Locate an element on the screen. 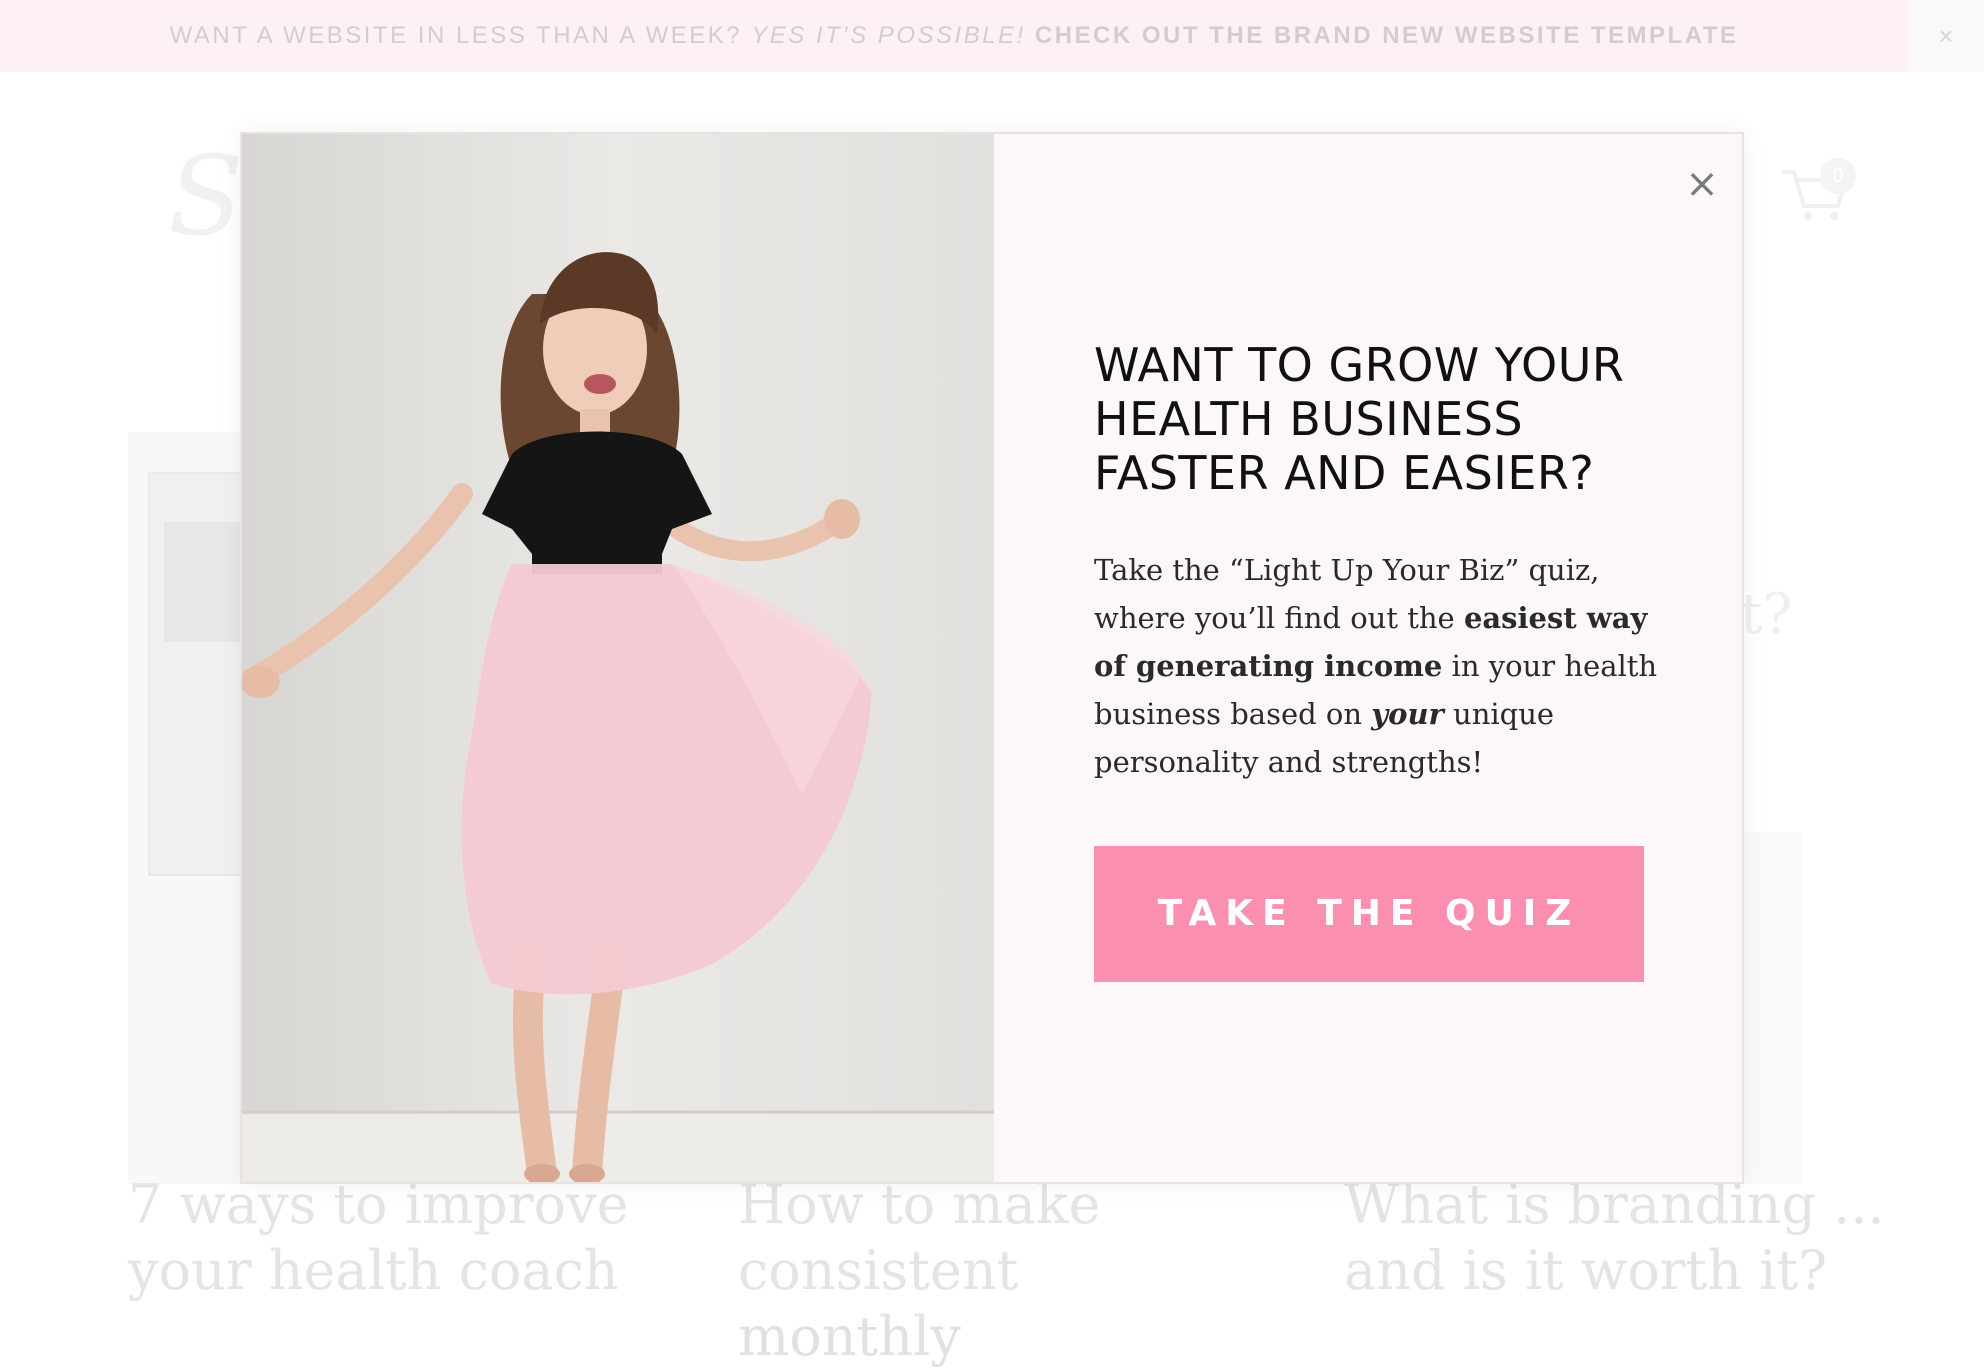 This screenshot has width=1984, height=1370. take-quiz-button: TAKE THE QUIZ is located at coordinates (1369, 914).